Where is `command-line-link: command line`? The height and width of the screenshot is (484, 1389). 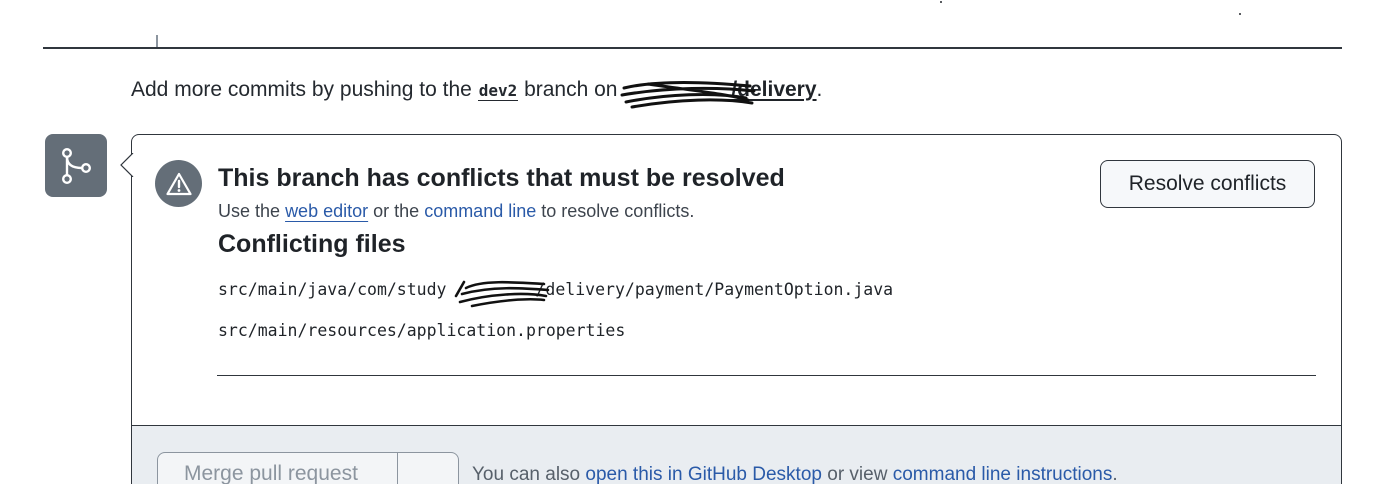 command-line-link: command line is located at coordinates (480, 211).